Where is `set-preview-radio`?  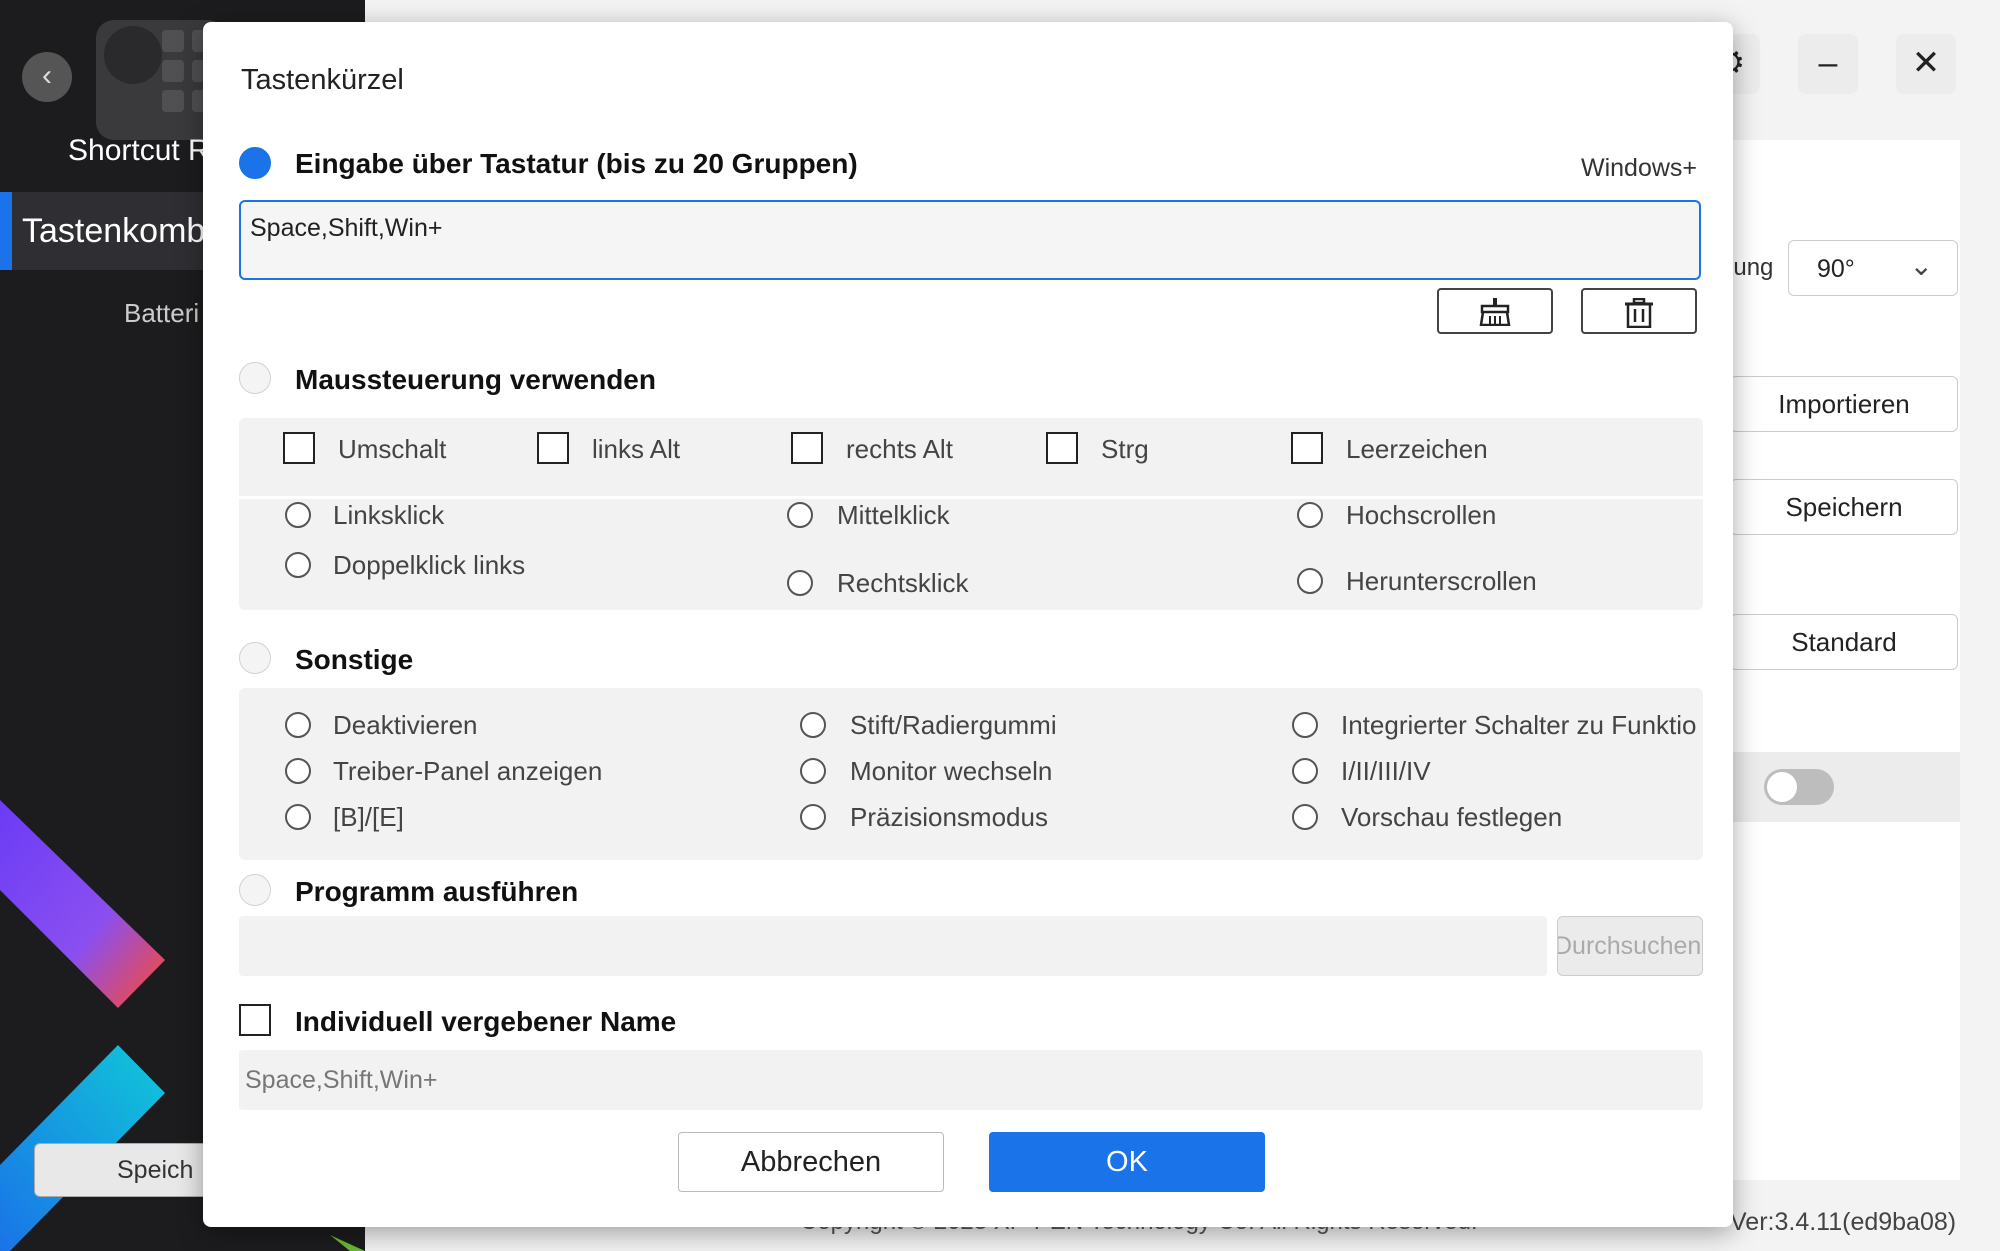 set-preview-radio is located at coordinates (1305, 817).